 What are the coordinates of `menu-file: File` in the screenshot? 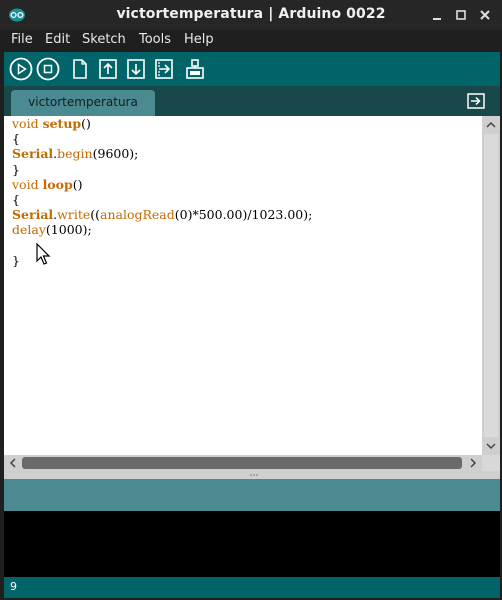 It's located at (22, 39).